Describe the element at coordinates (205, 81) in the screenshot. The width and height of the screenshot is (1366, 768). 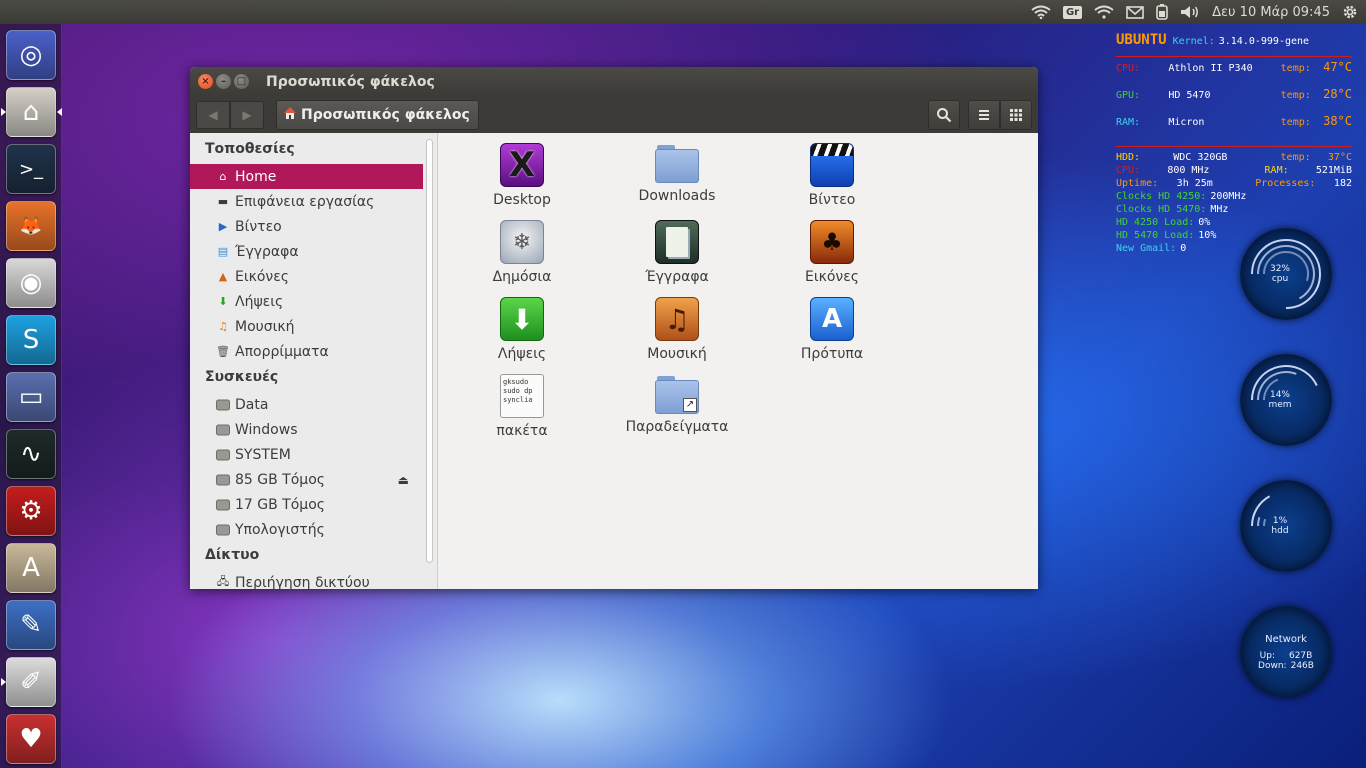
I see `close-button: ×` at that location.